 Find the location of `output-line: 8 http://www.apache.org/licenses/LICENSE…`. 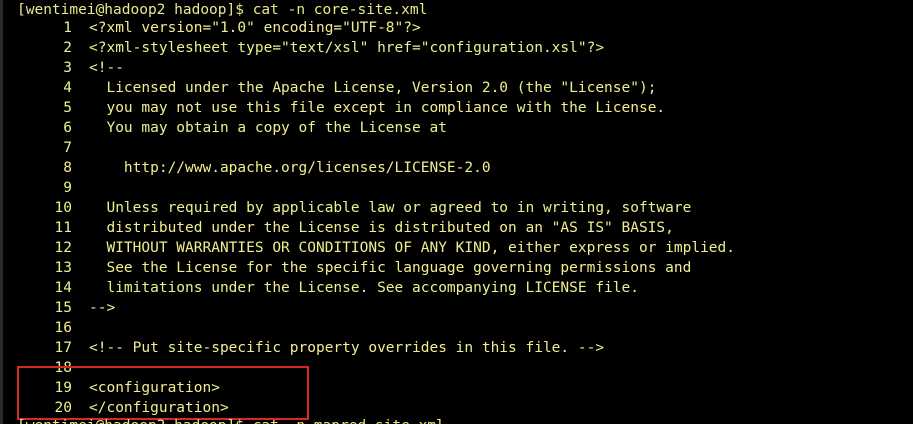

output-line: 8 http://www.apache.org/licenses/LICENSE… is located at coordinates (245, 168).